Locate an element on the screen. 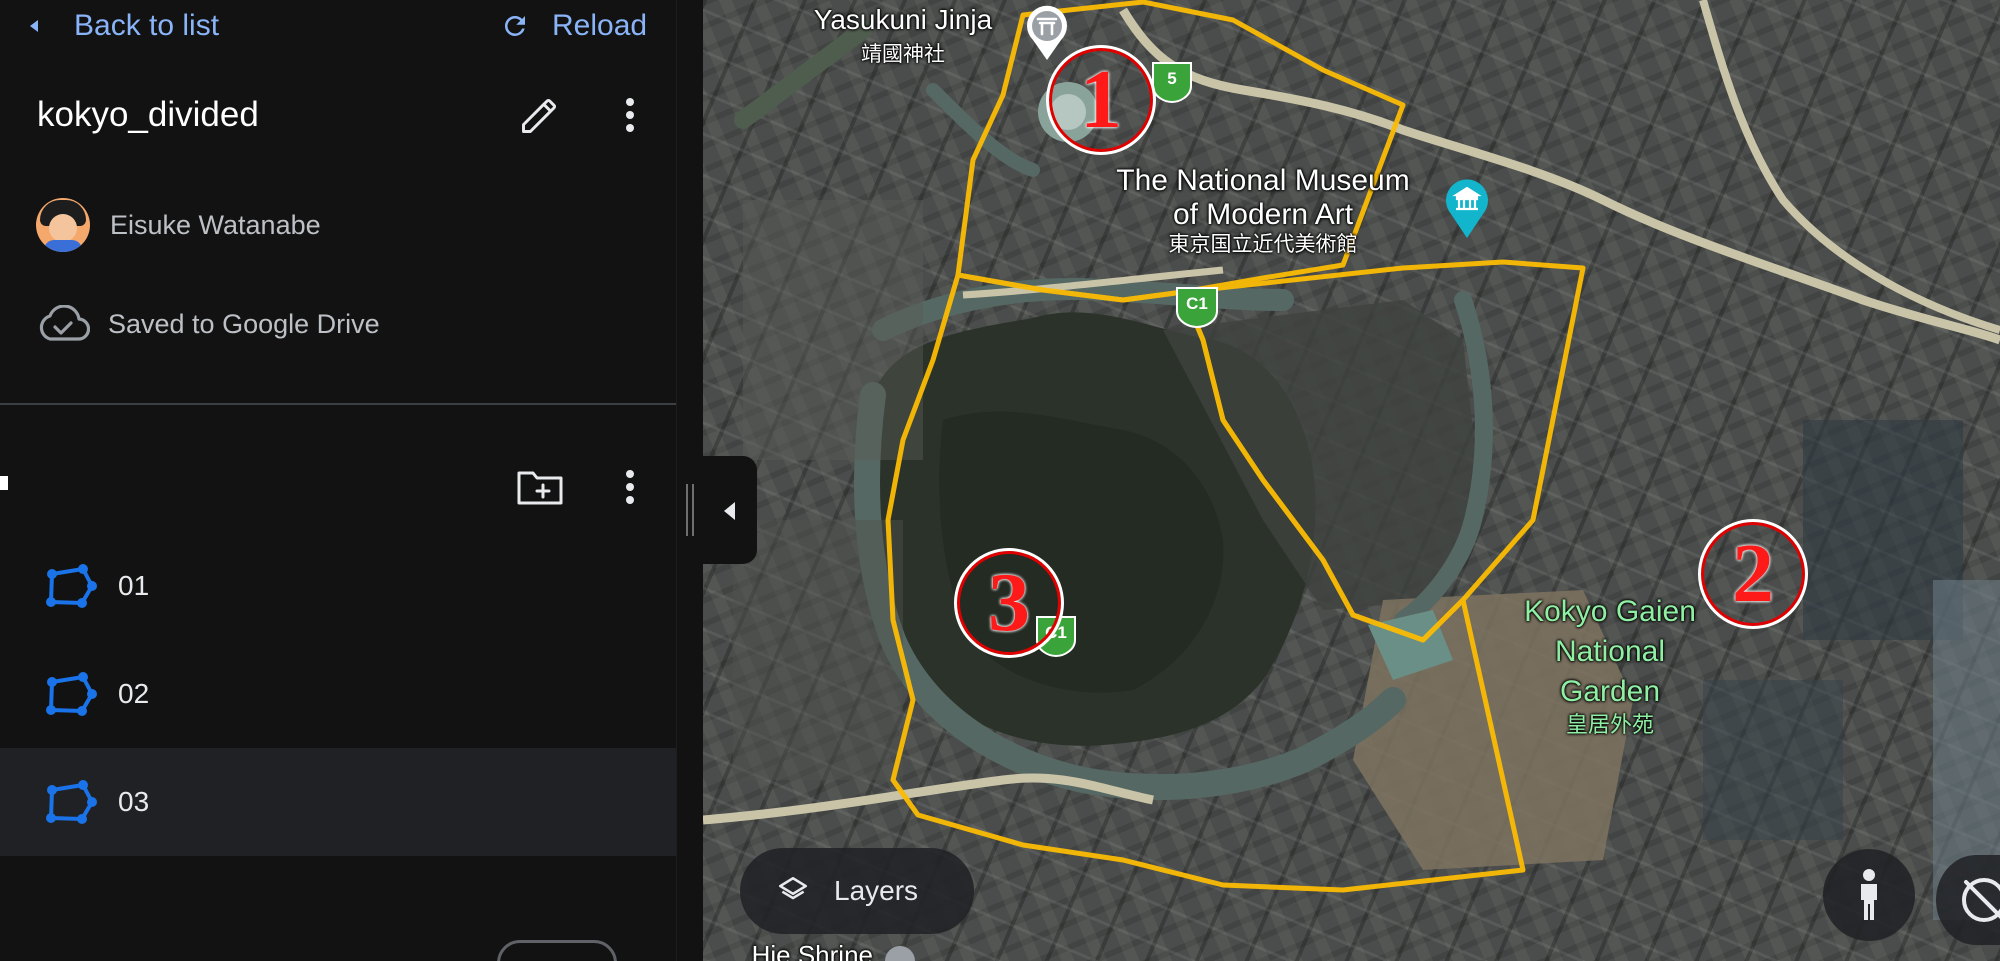 The width and height of the screenshot is (2000, 961). place-name: Yasukuni Jinja is located at coordinates (903, 19).